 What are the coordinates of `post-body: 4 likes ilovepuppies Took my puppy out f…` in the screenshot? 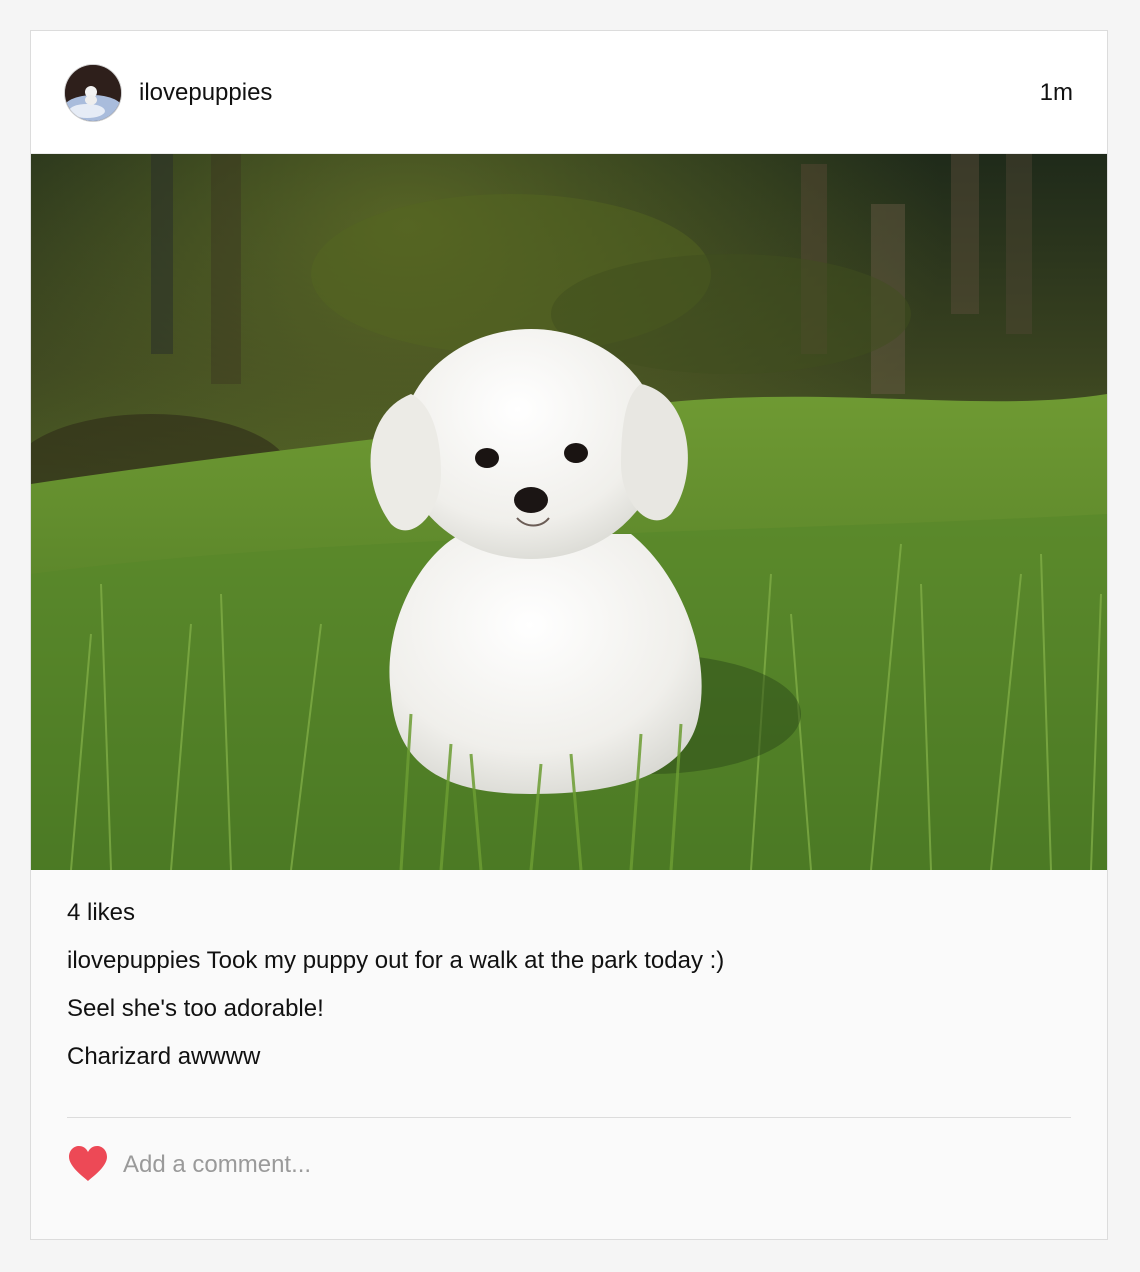 It's located at (569, 995).